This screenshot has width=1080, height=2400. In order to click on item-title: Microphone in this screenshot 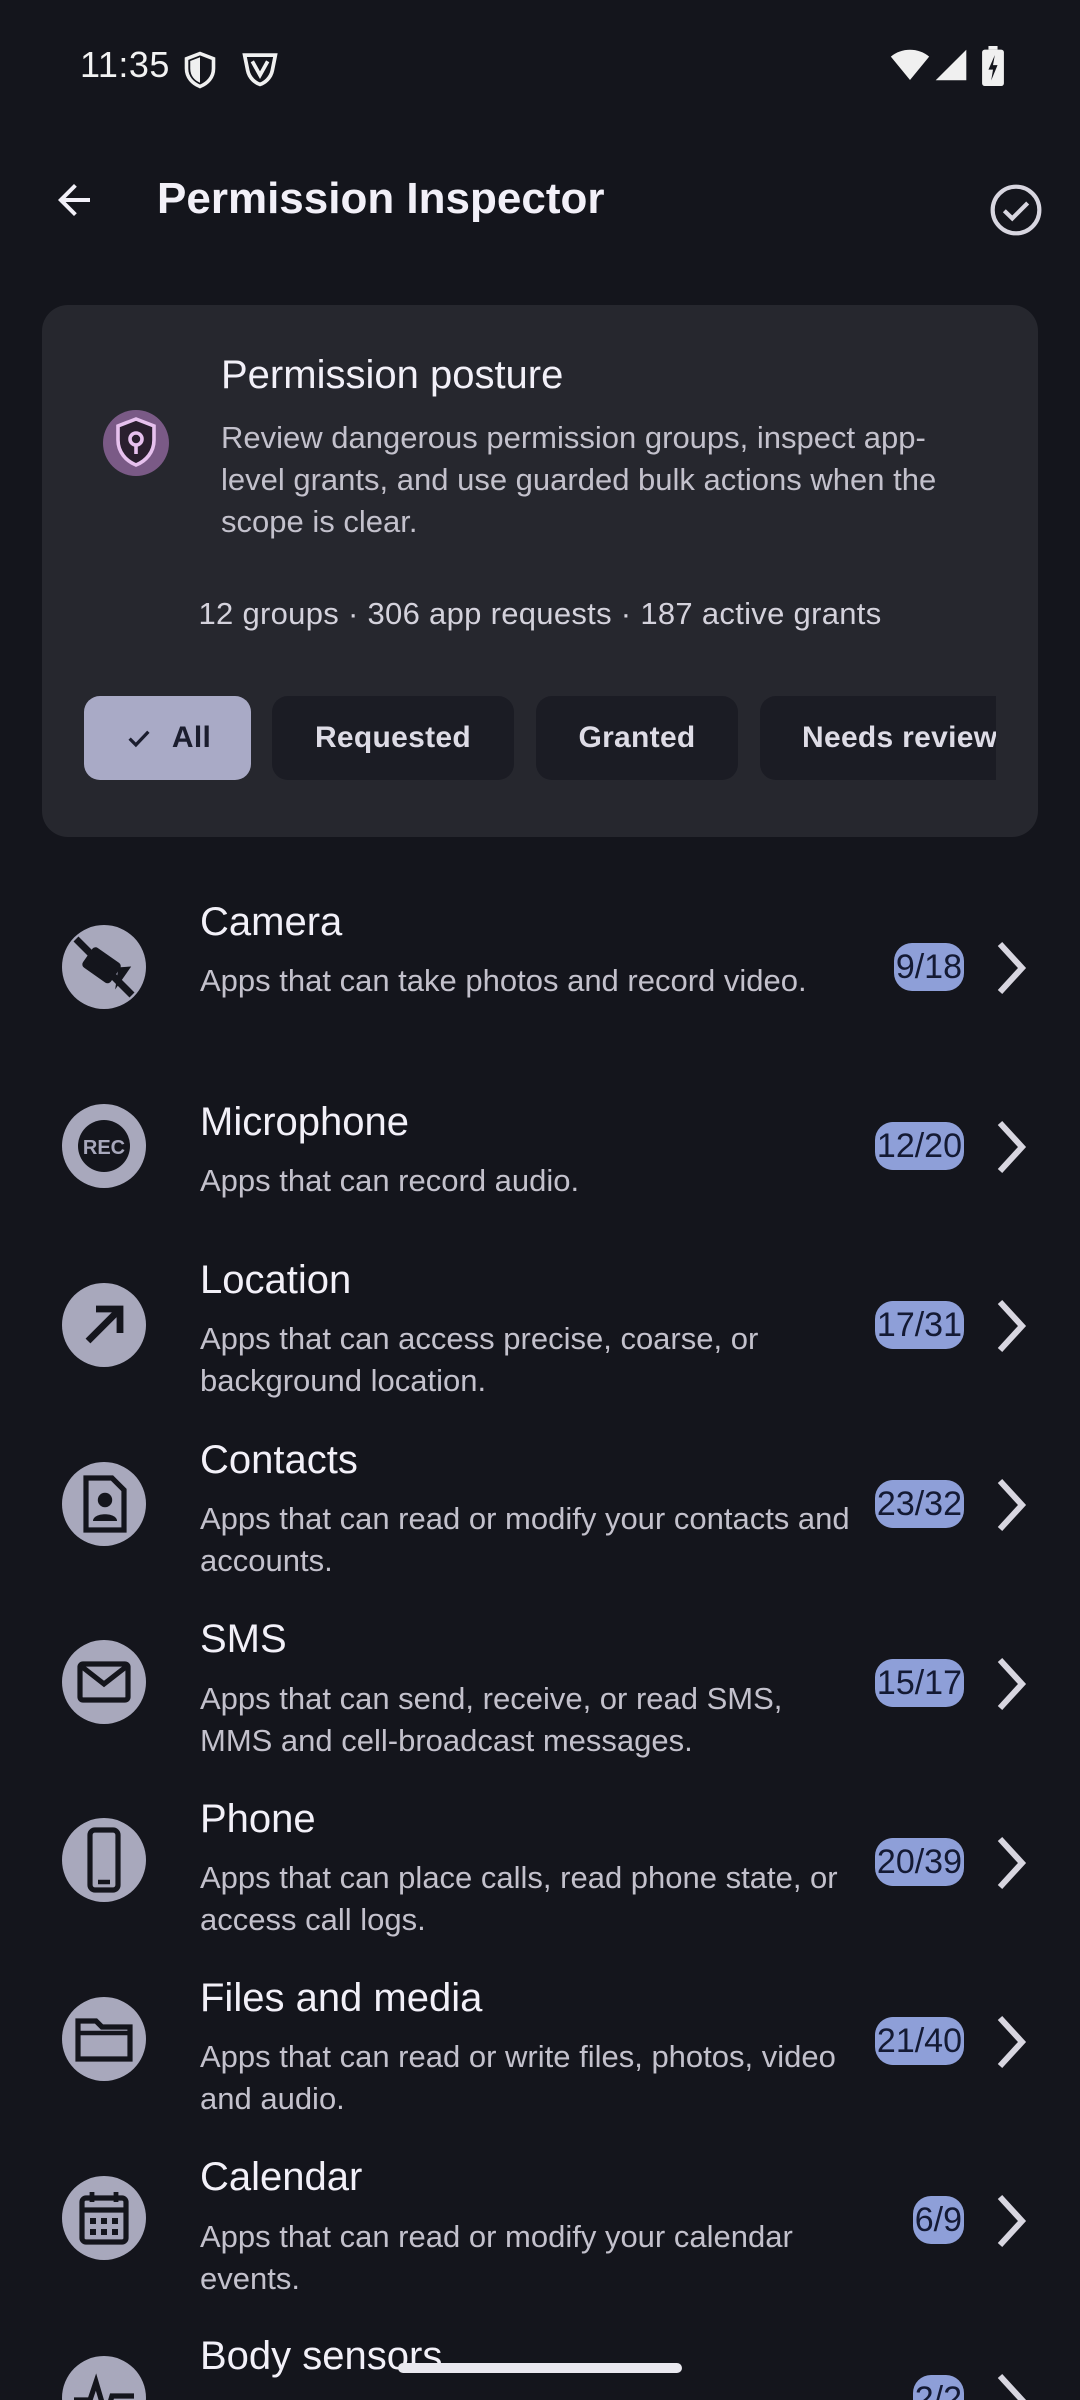, I will do `click(305, 1122)`.